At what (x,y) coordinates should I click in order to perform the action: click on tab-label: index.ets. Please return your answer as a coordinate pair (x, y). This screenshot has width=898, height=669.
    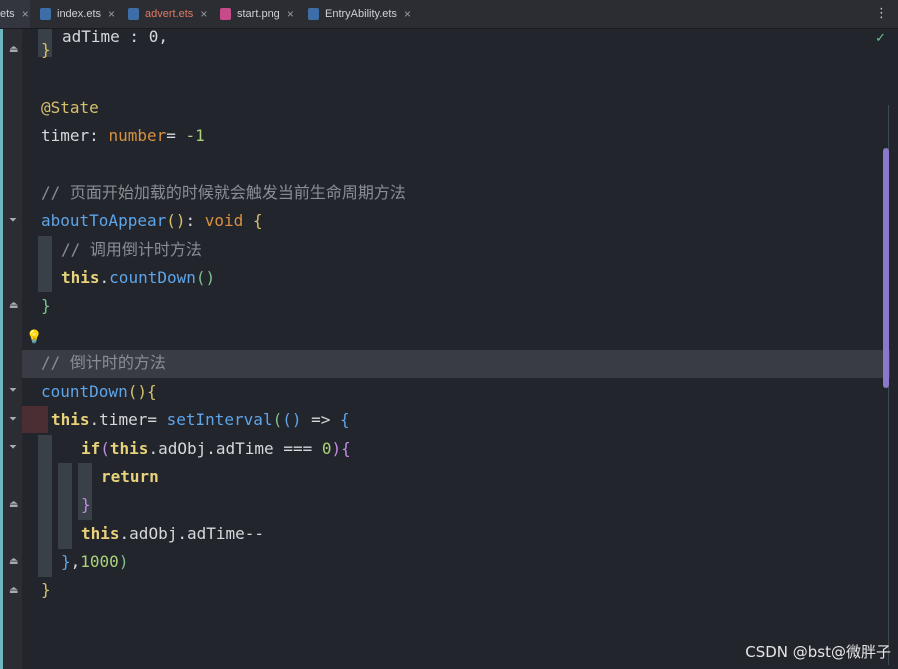
    Looking at the image, I should click on (79, 14).